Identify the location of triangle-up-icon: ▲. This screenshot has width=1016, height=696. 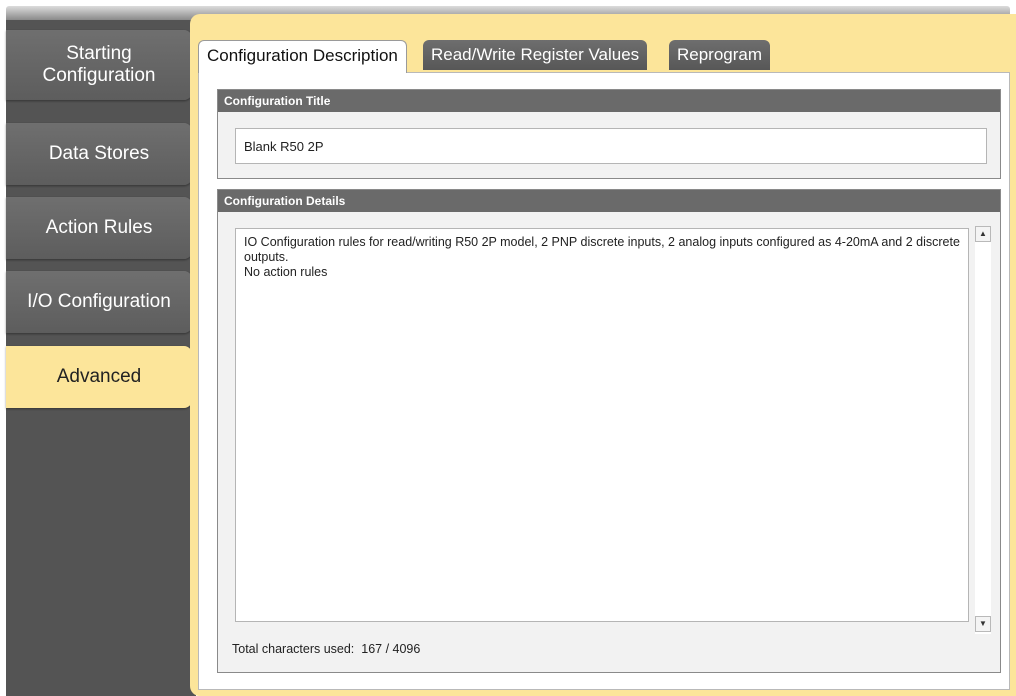
(983, 234).